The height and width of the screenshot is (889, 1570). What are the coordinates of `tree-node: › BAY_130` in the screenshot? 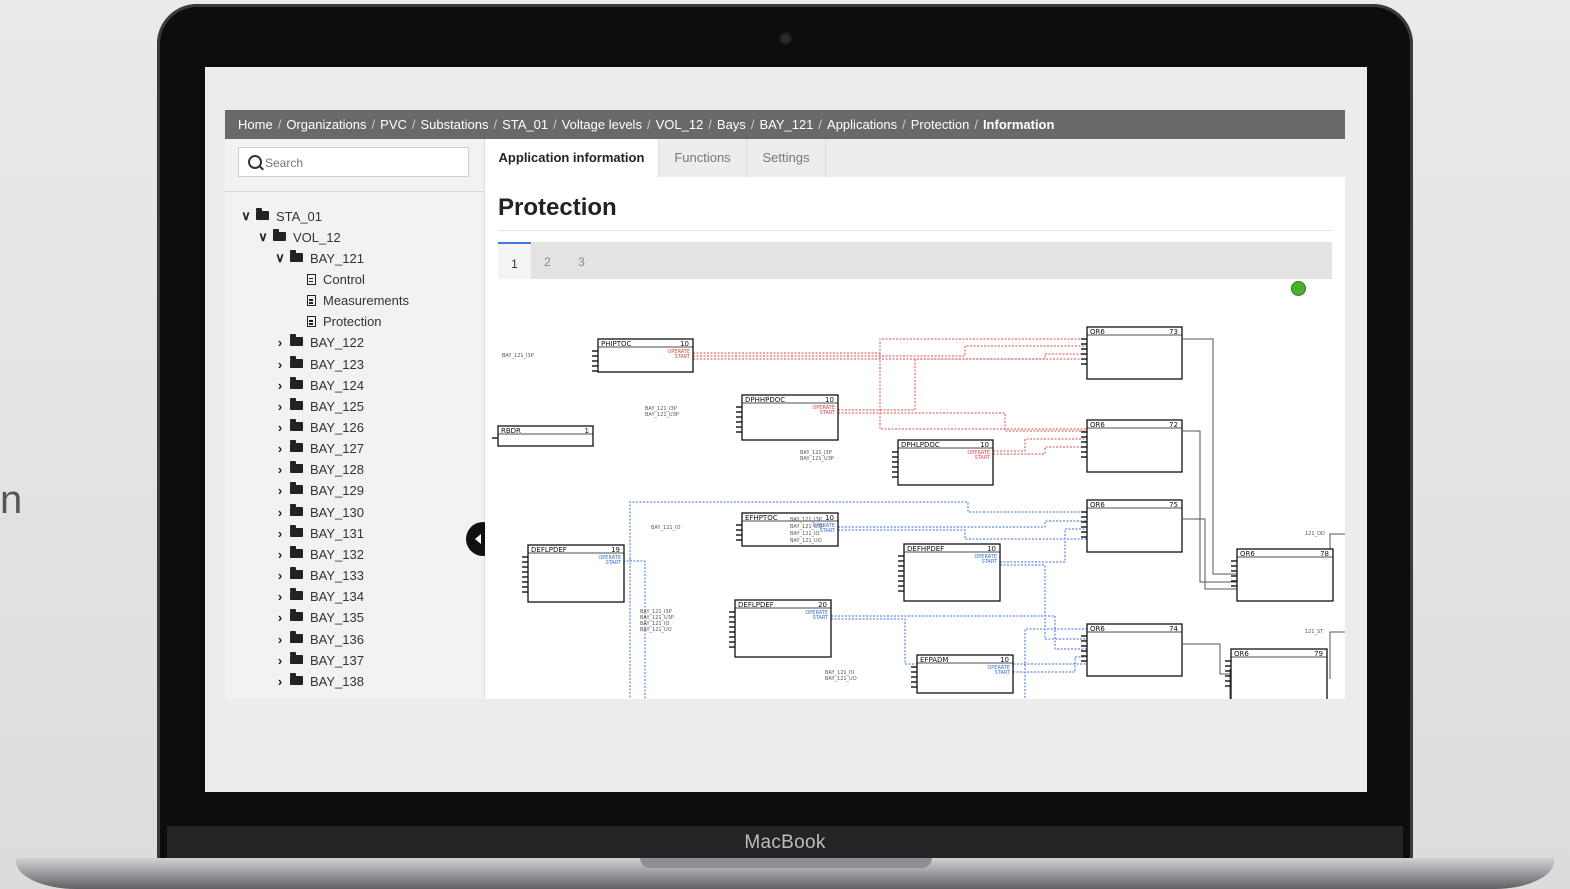 It's located at (318, 512).